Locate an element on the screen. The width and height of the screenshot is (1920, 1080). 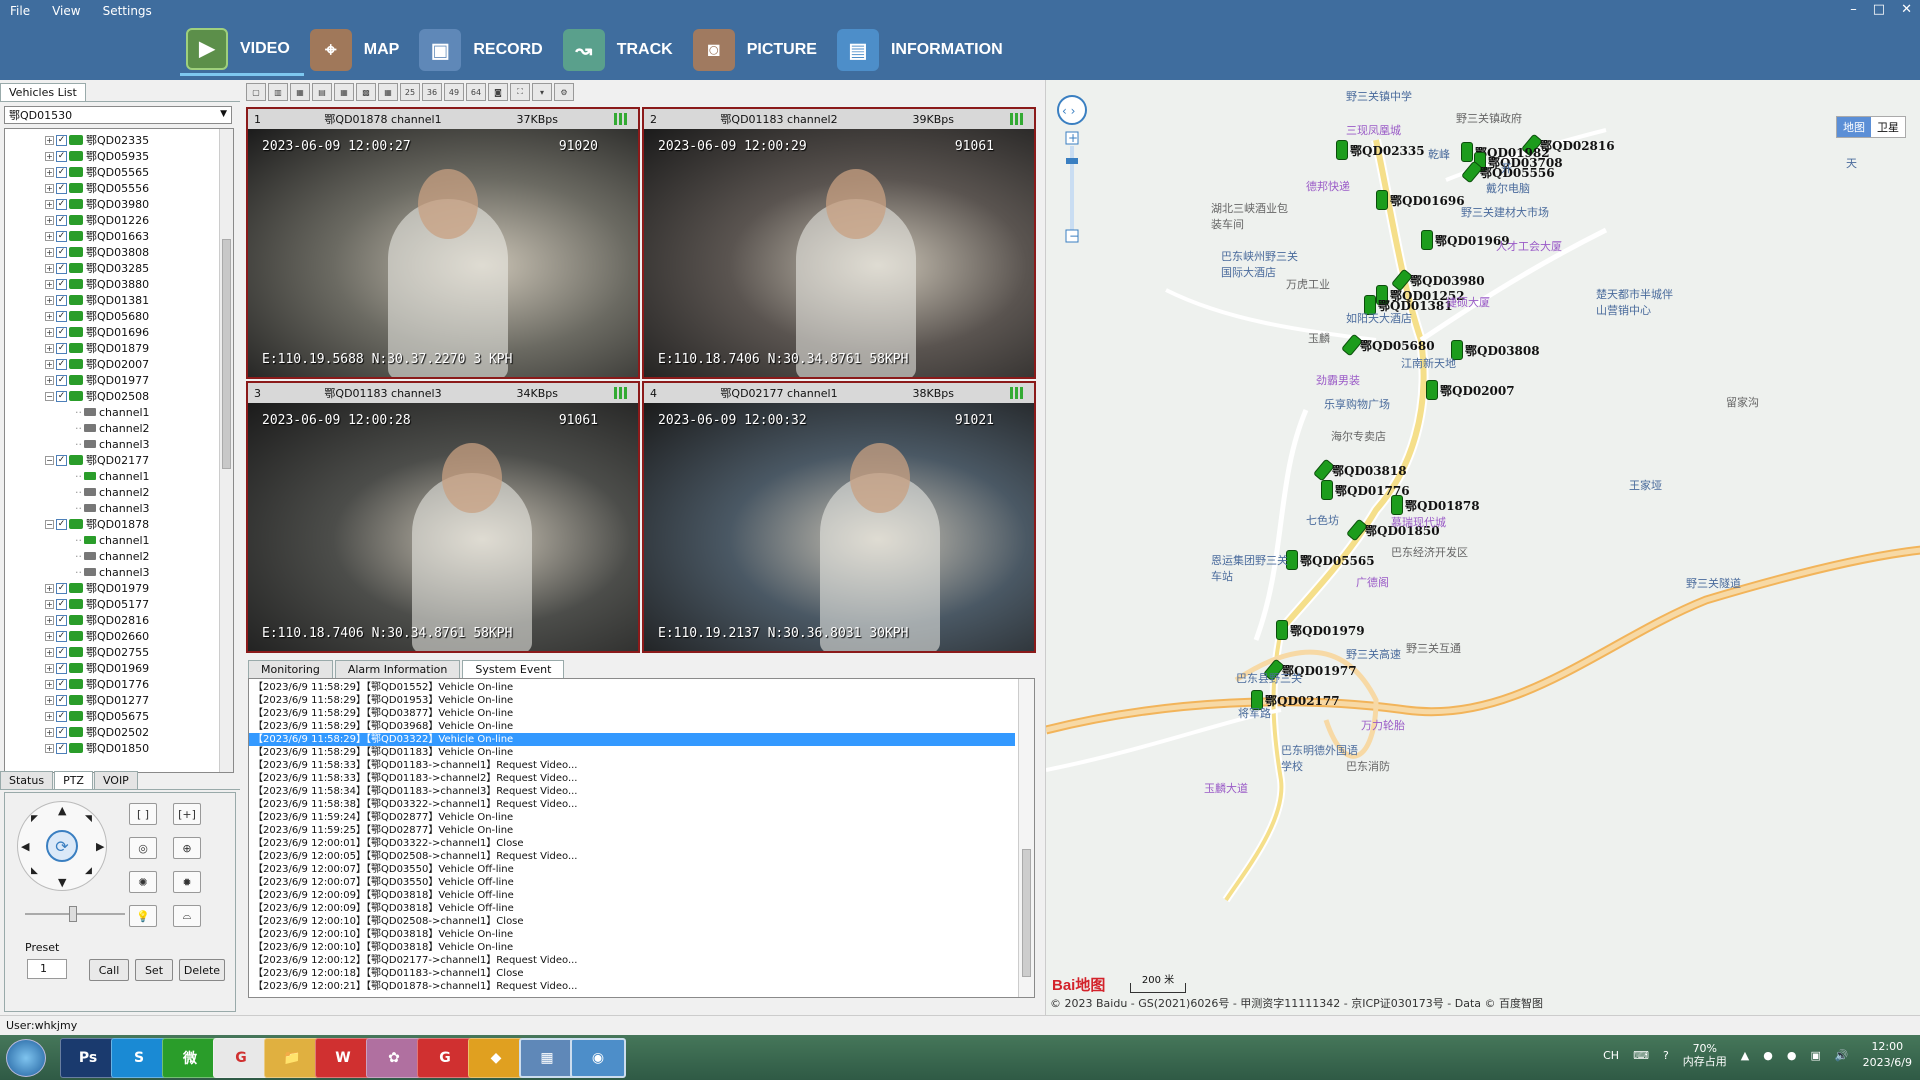
maximize-button: □ is located at coordinates (1879, 9).